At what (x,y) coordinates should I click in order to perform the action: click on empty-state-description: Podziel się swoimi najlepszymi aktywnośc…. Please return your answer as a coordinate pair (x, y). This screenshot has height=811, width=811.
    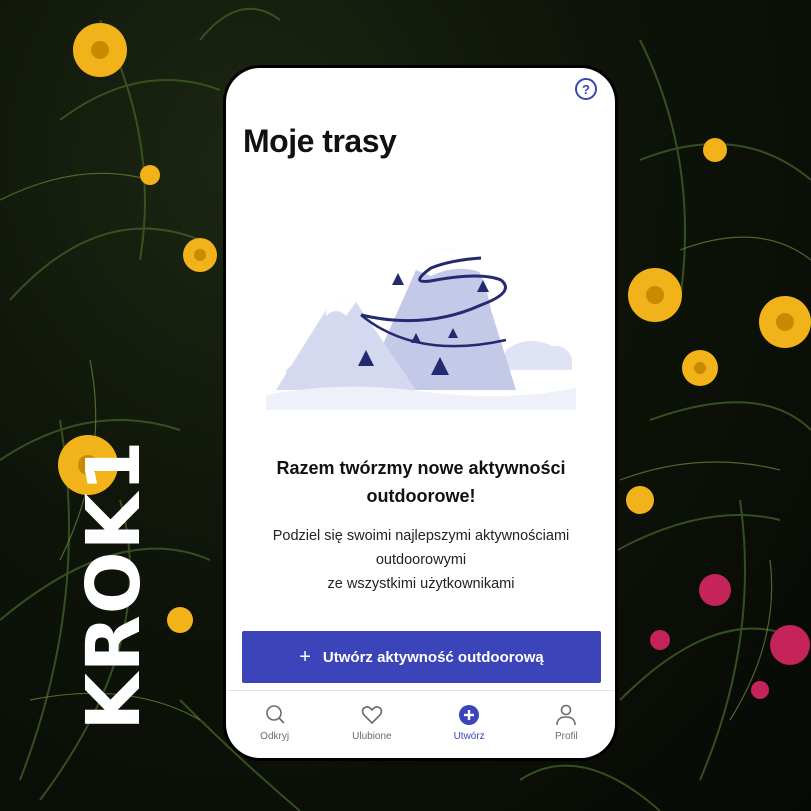
    Looking at the image, I should click on (421, 560).